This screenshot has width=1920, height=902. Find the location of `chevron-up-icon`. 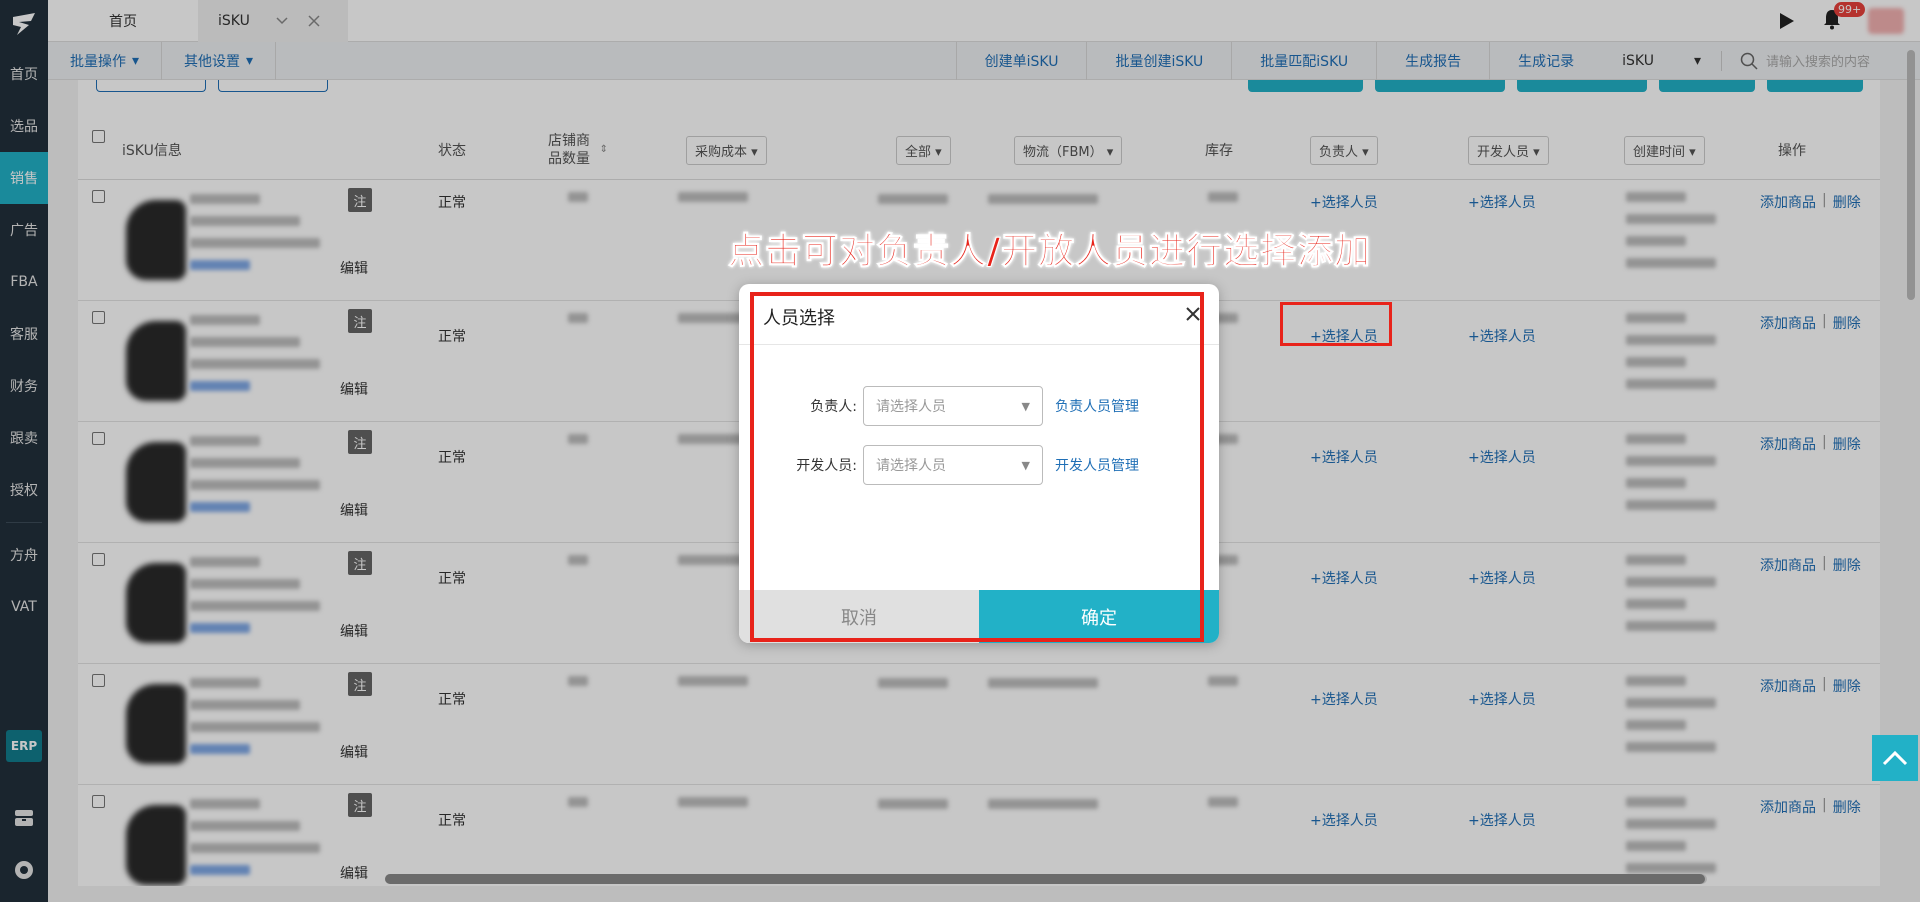

chevron-up-icon is located at coordinates (1895, 758).